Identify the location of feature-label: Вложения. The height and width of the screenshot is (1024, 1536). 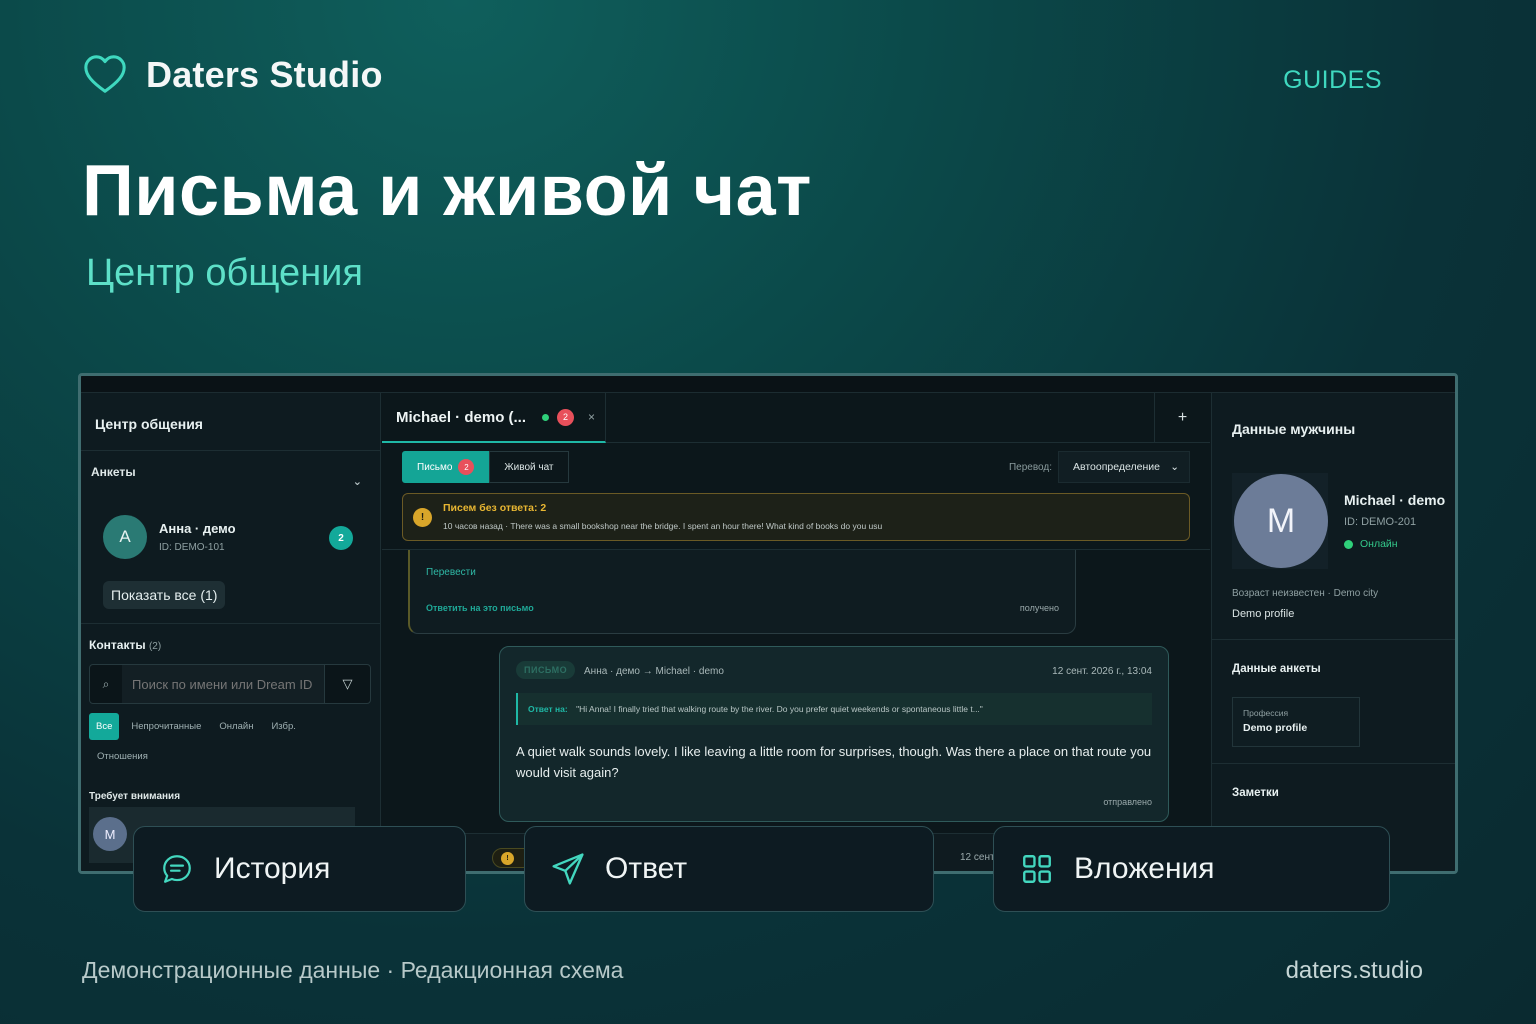
(1144, 868).